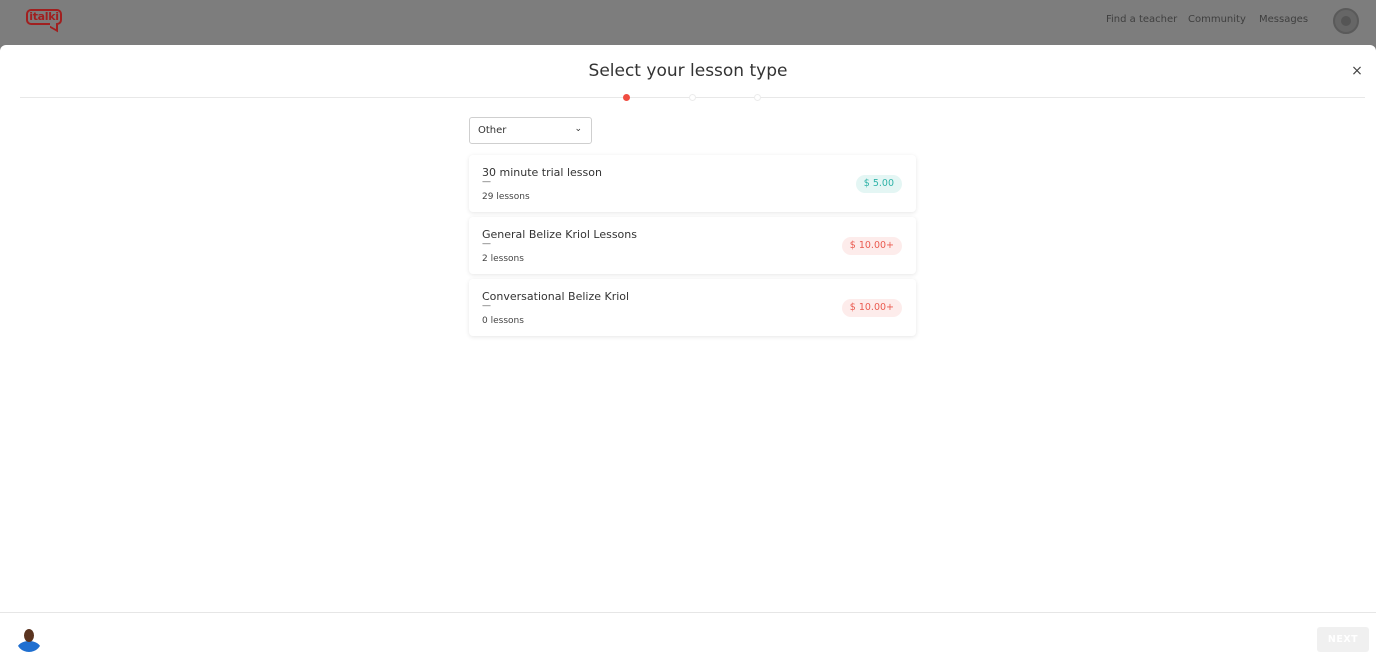  I want to click on lesson-category-select: Other ⌄, so click(530, 130).